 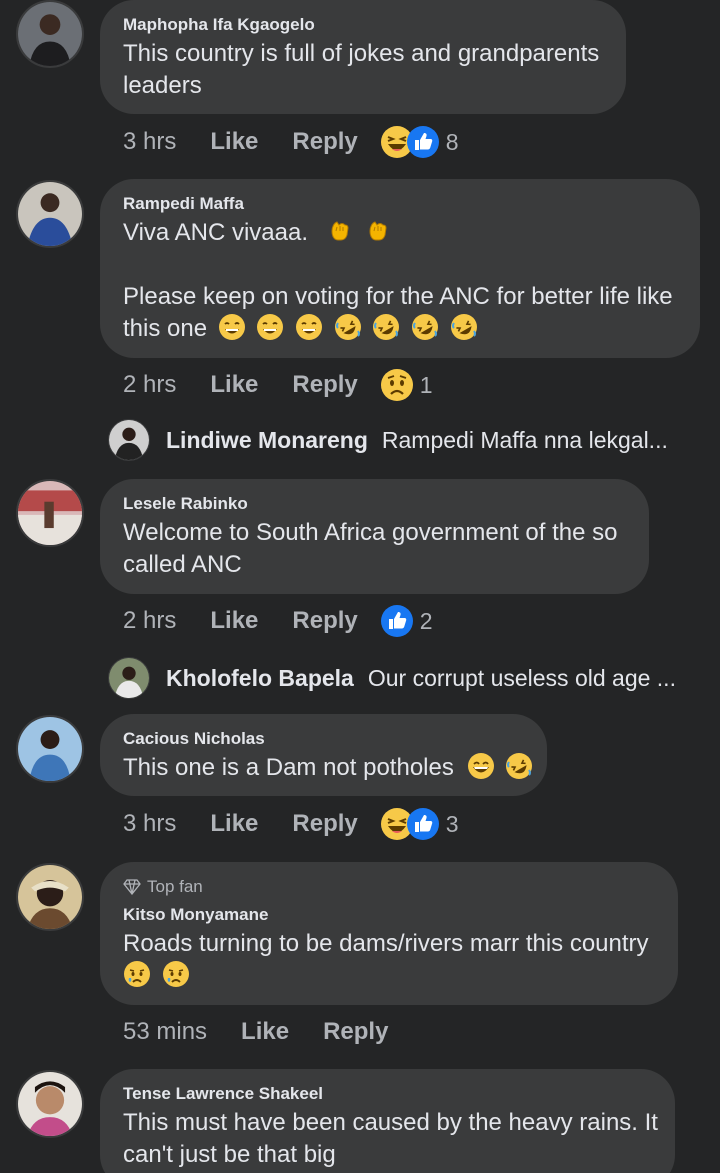 I want to click on reaction-count: 8, so click(x=452, y=141).